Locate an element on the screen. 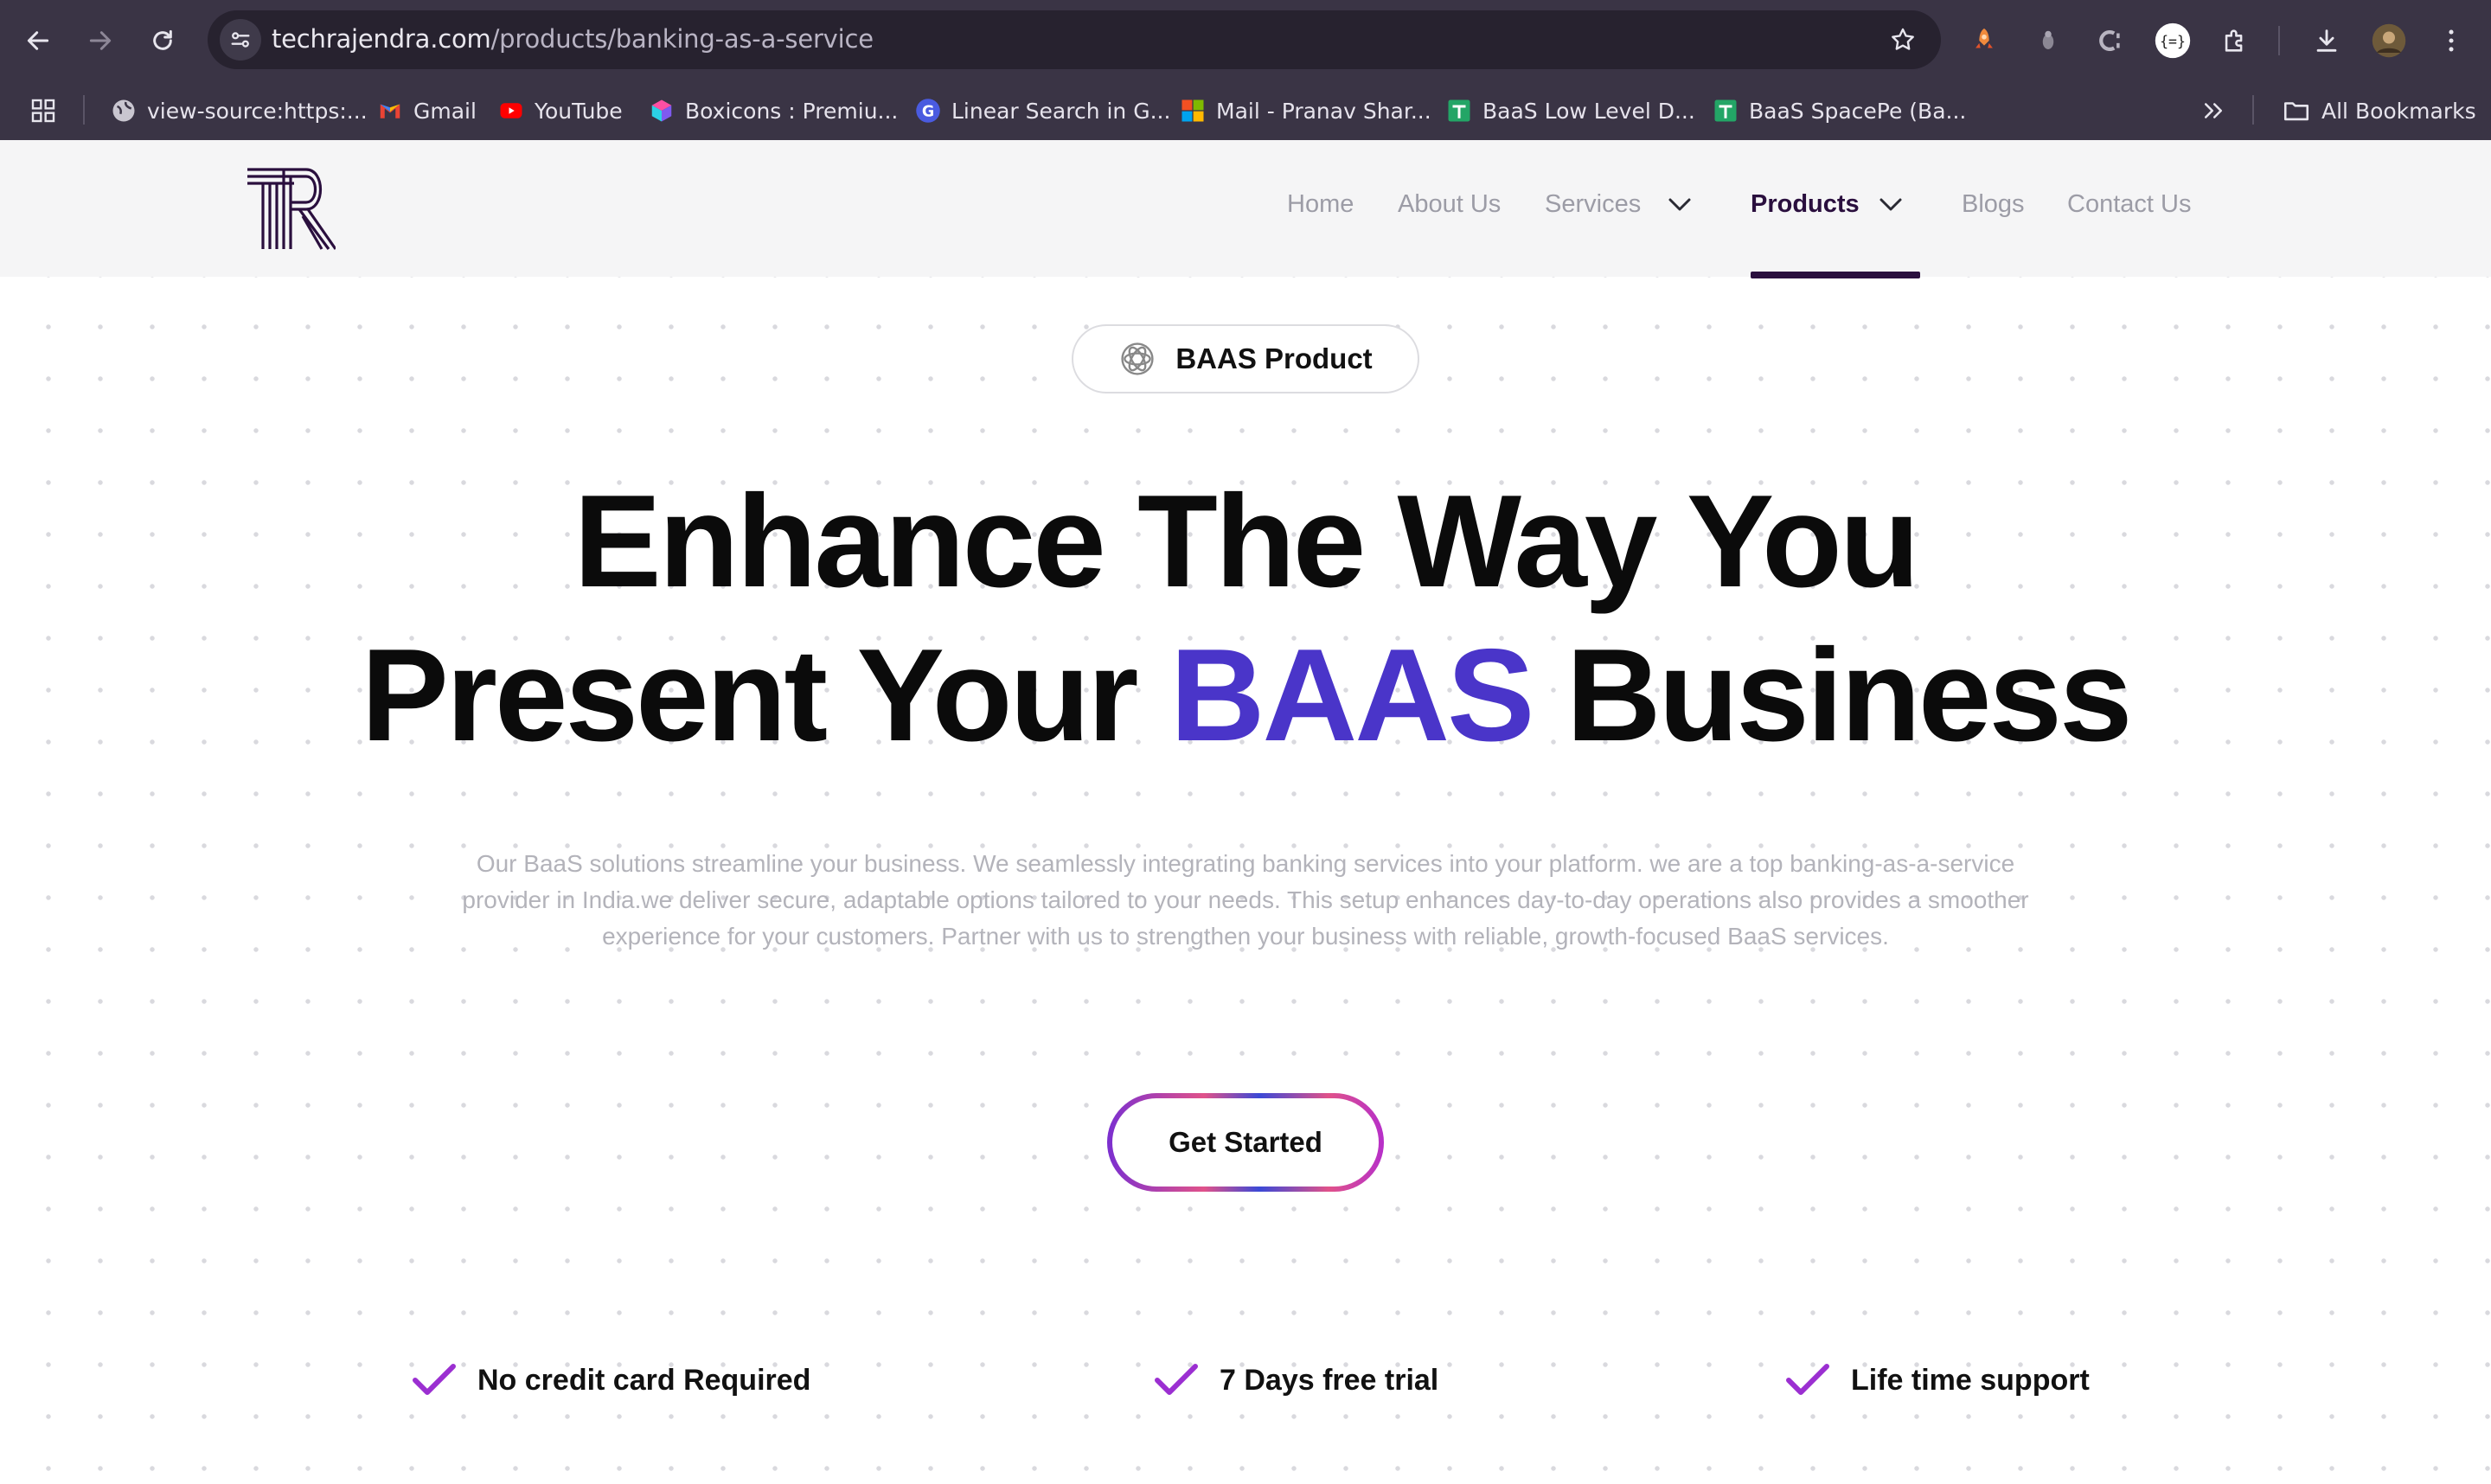 The height and width of the screenshot is (1484, 2491). tune-icon is located at coordinates (240, 40).